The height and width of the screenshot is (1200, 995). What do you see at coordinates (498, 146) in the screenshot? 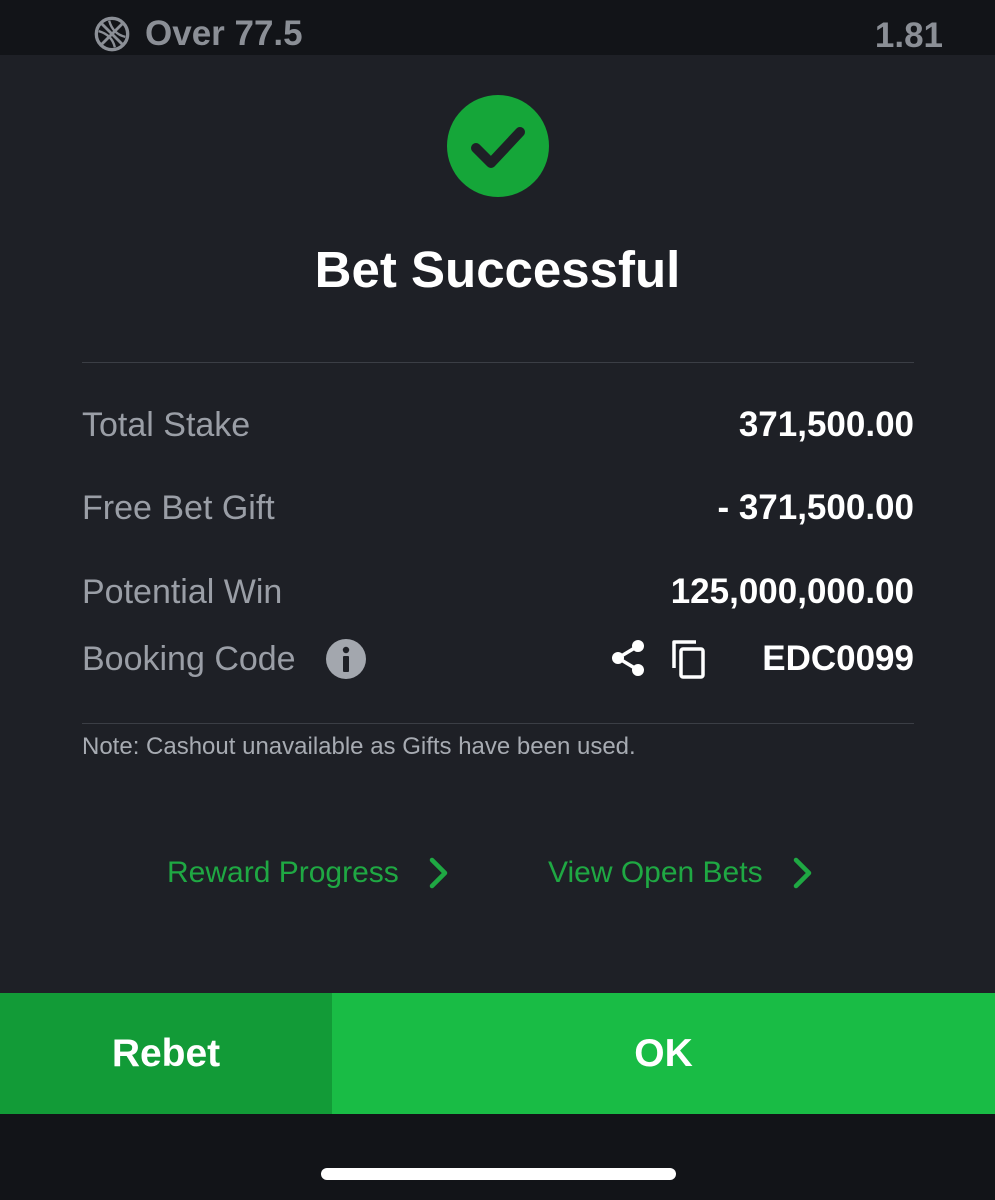
I see `check-circle-icon` at bounding box center [498, 146].